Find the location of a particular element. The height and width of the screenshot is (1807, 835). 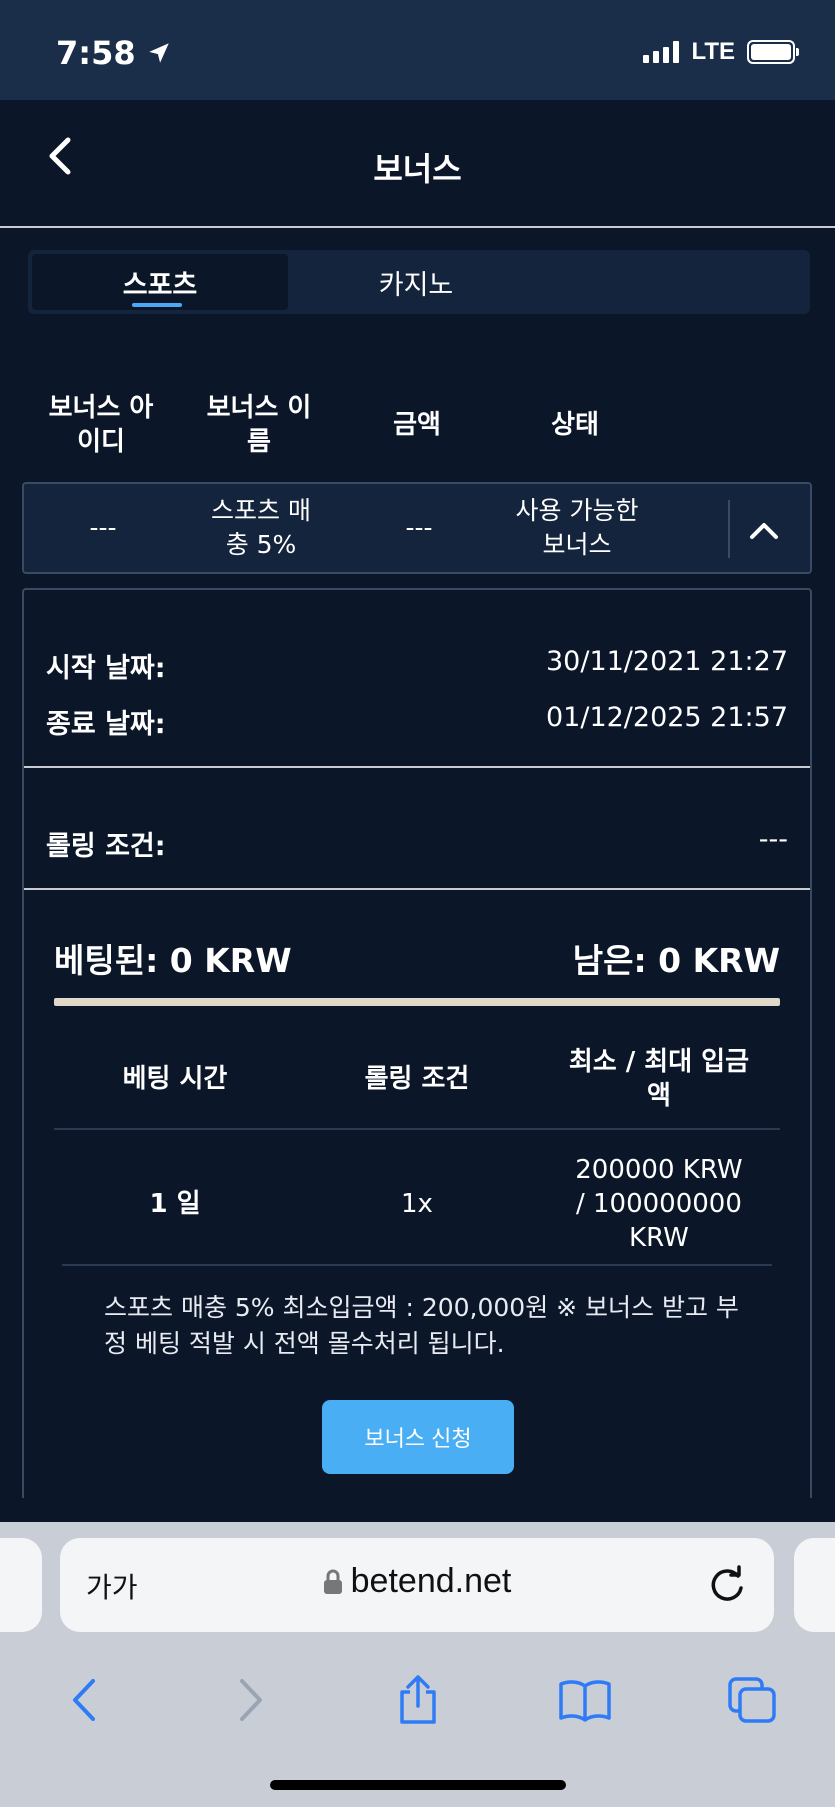

status-time: 7:58 is located at coordinates (114, 53).